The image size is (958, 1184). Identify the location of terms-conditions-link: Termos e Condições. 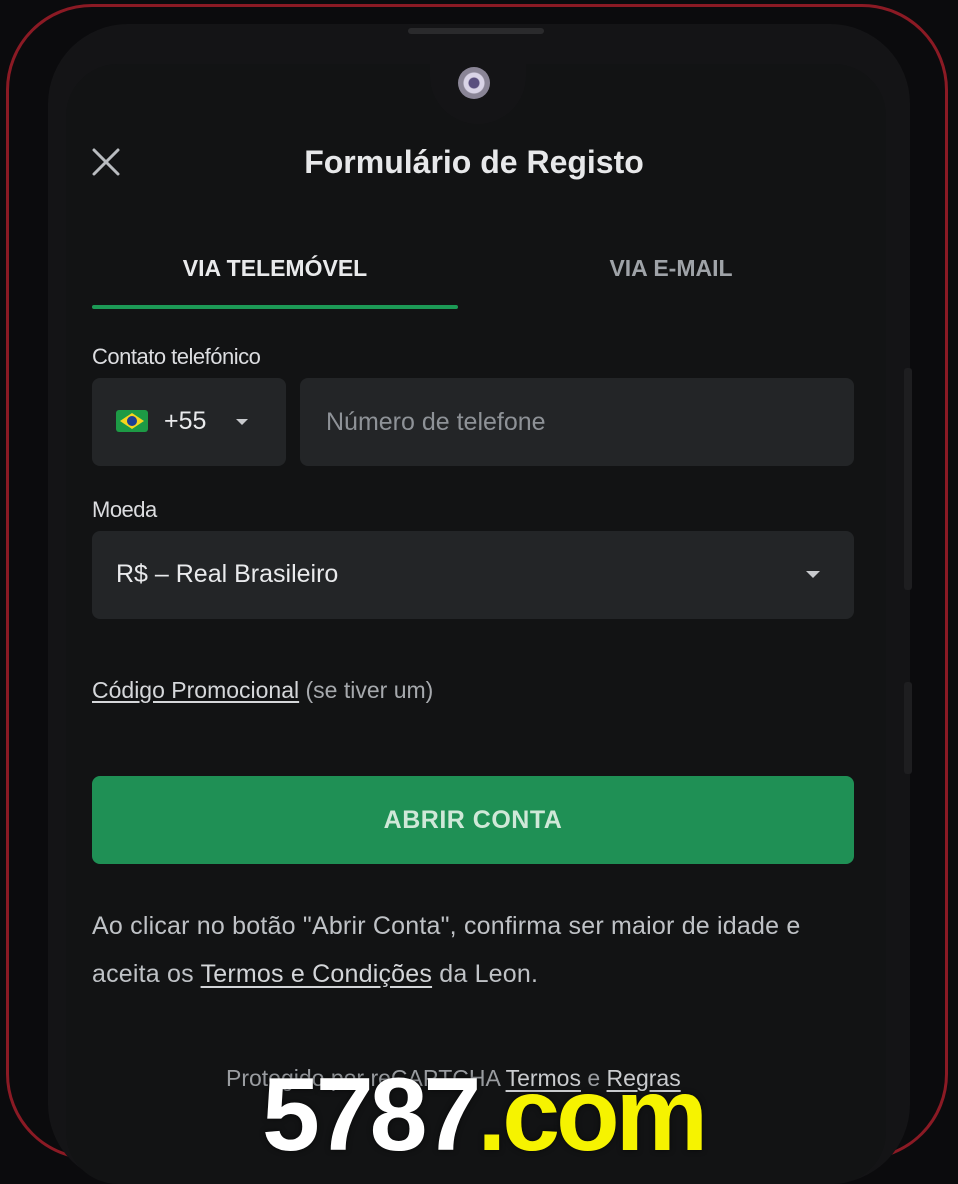
(316, 974).